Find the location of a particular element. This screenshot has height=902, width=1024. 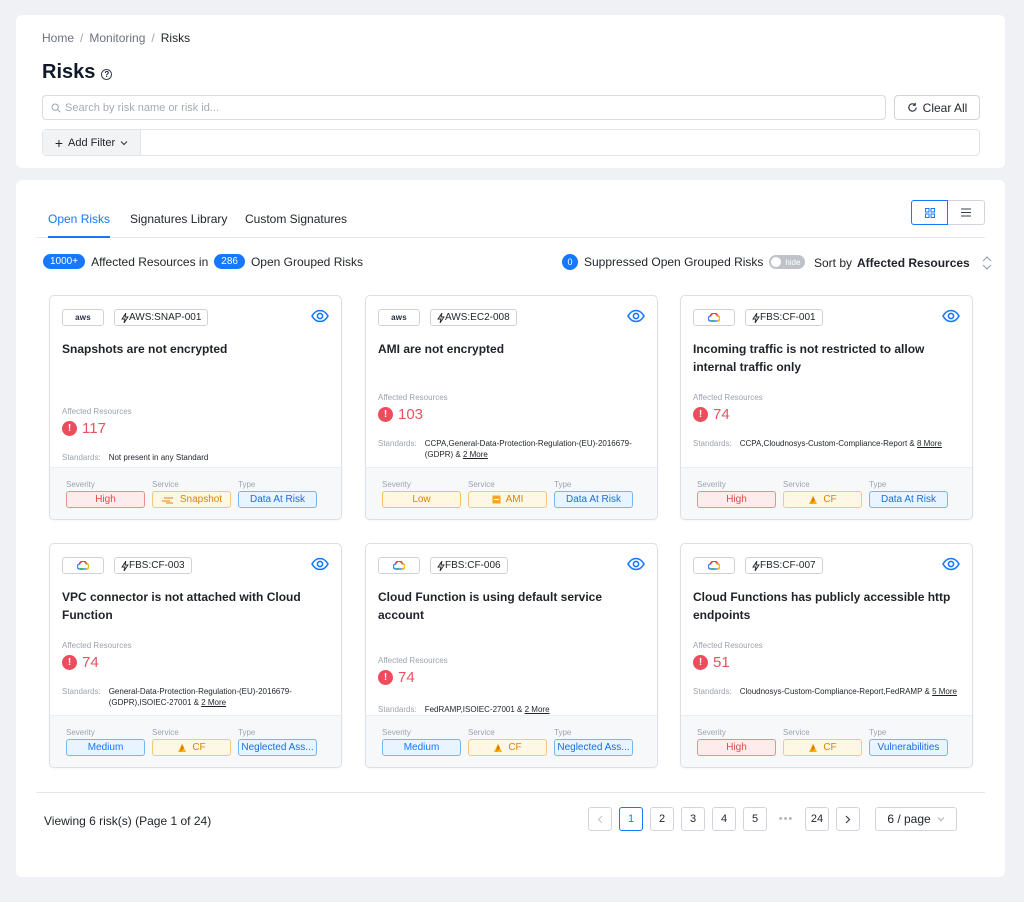

page-24-button: 24 is located at coordinates (817, 819).